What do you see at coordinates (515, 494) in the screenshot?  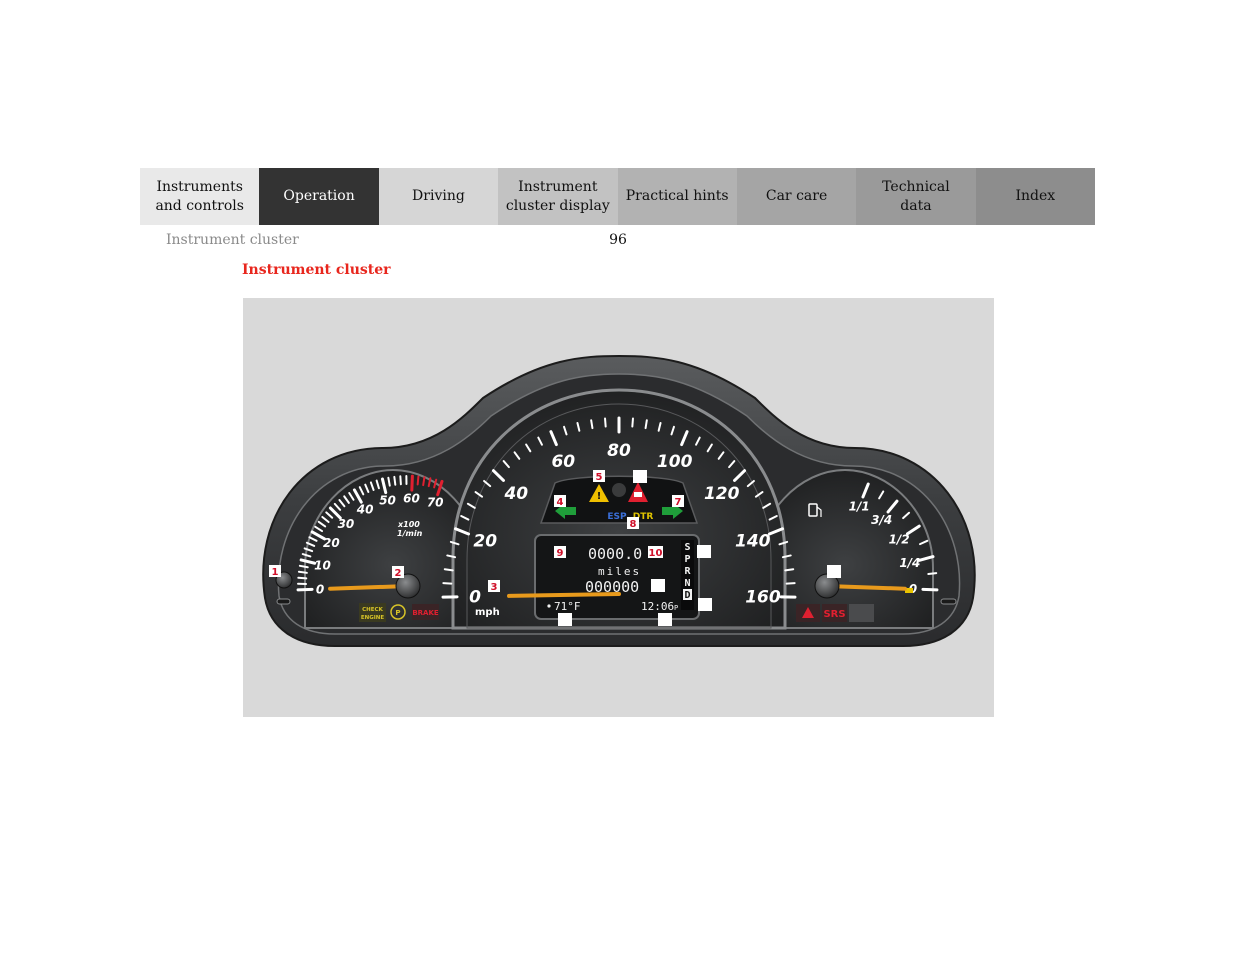 I see `speed-label: 40` at bounding box center [515, 494].